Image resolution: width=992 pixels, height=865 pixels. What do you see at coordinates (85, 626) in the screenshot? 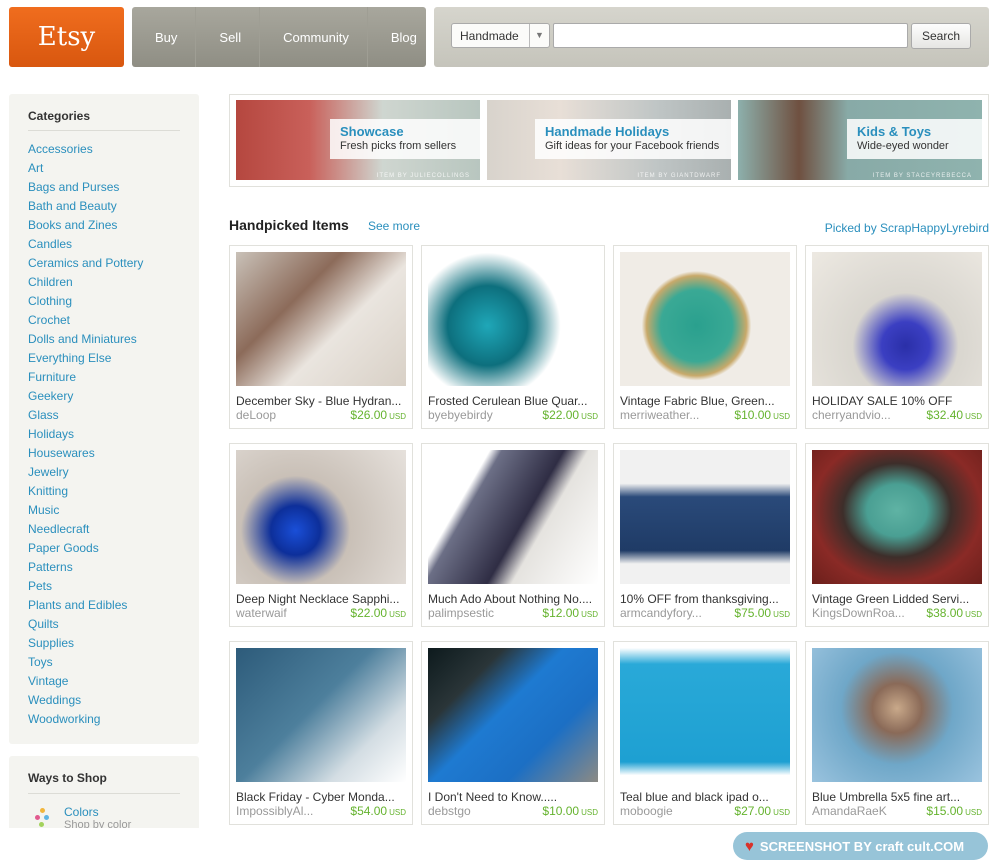
I see `category-link: Quilts` at bounding box center [85, 626].